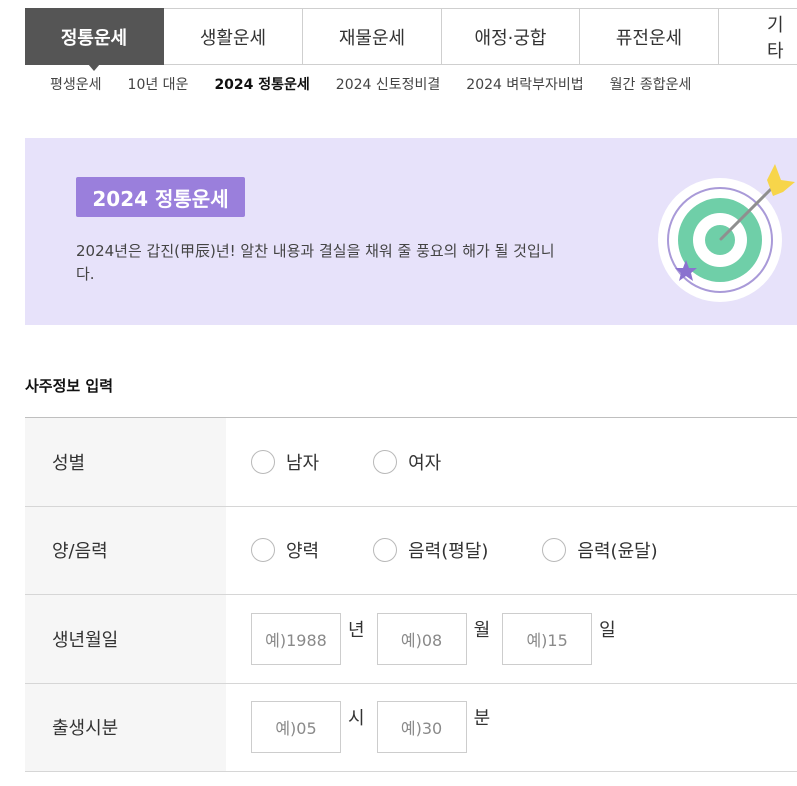 The image size is (797, 786). What do you see at coordinates (651, 84) in the screenshot?
I see `subtab-monthly-unse: 월간 종합운세` at bounding box center [651, 84].